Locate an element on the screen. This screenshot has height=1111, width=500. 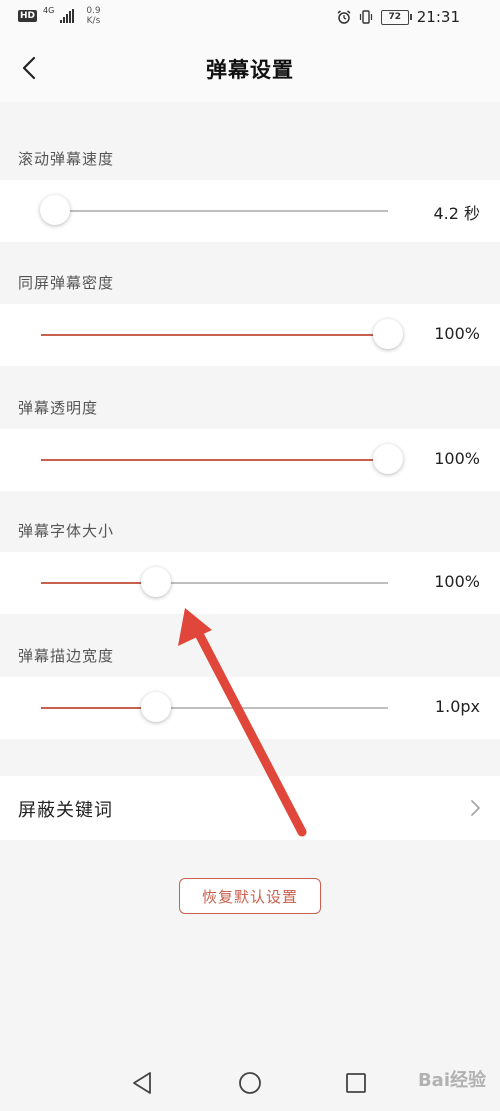
chevron-right-icon is located at coordinates (475, 808).